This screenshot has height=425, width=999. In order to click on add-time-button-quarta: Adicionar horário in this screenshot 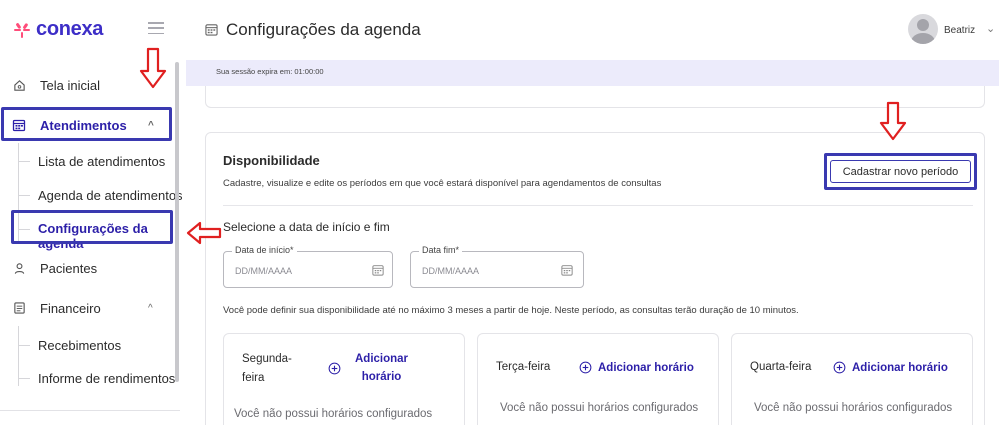, I will do `click(890, 367)`.